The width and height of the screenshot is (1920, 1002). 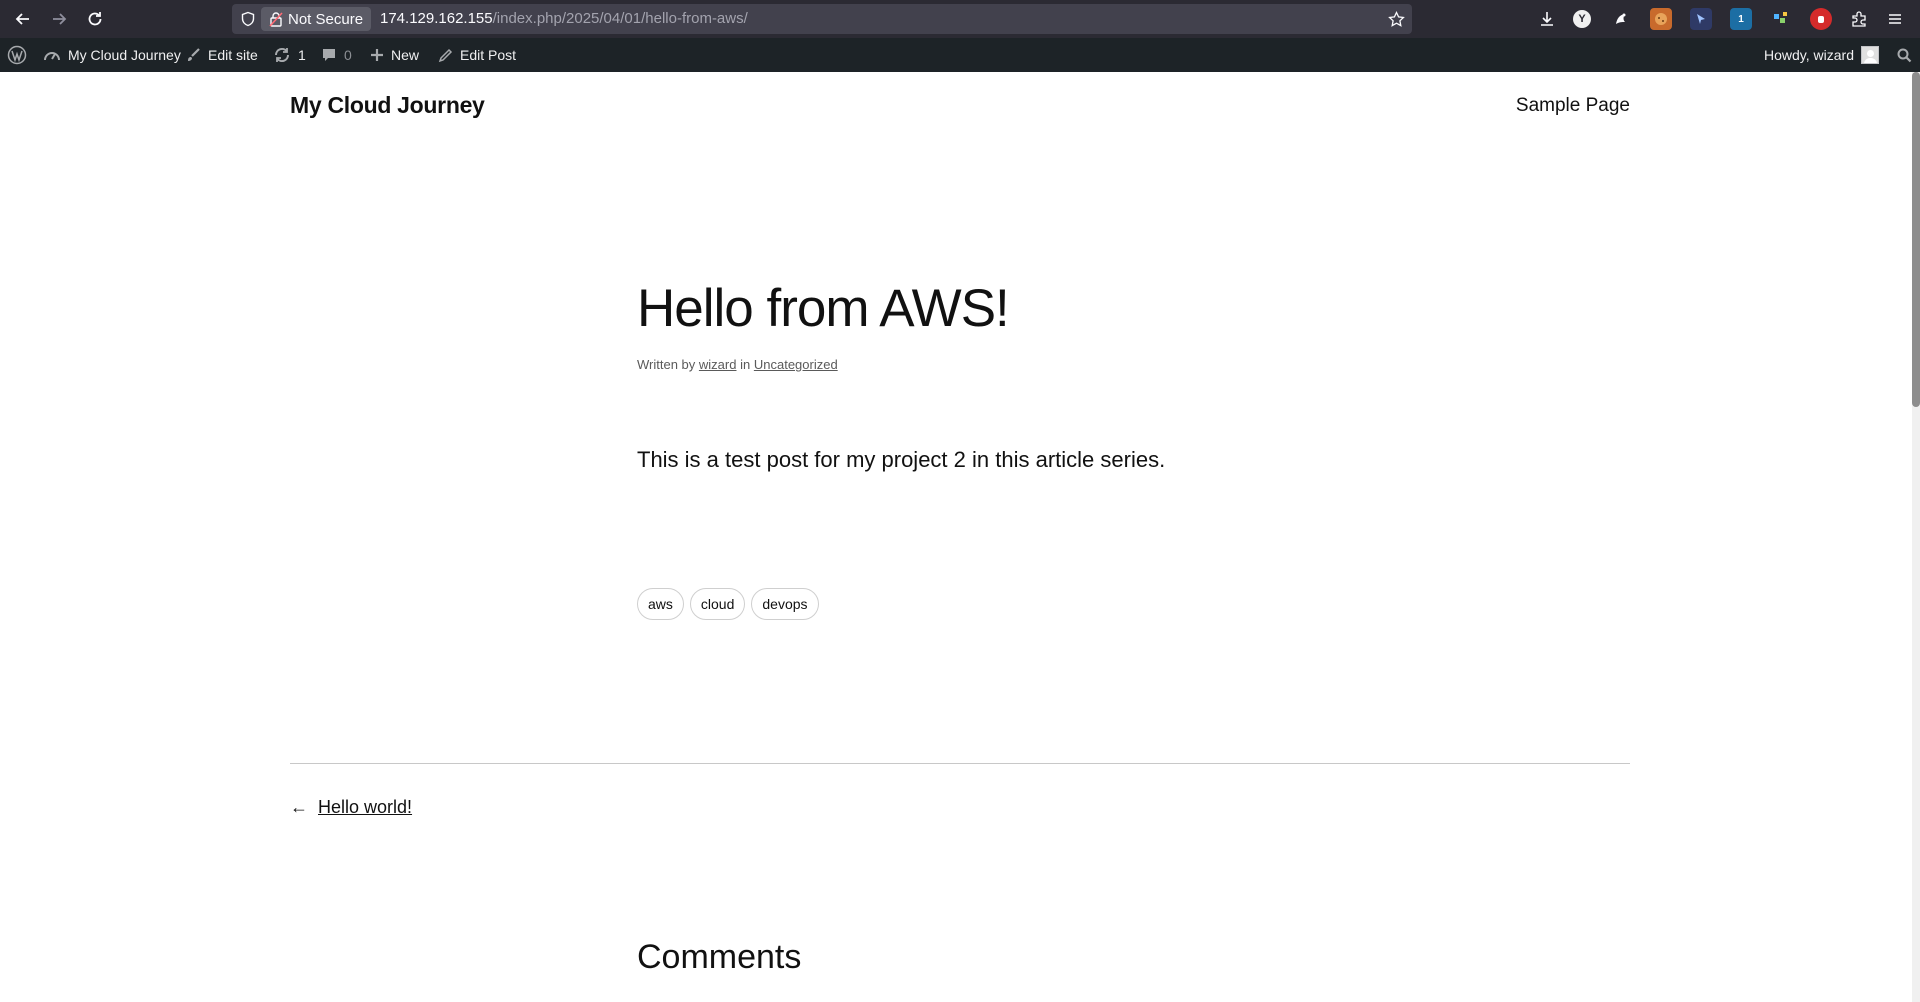 I want to click on page-scrollbar, so click(x=1916, y=537).